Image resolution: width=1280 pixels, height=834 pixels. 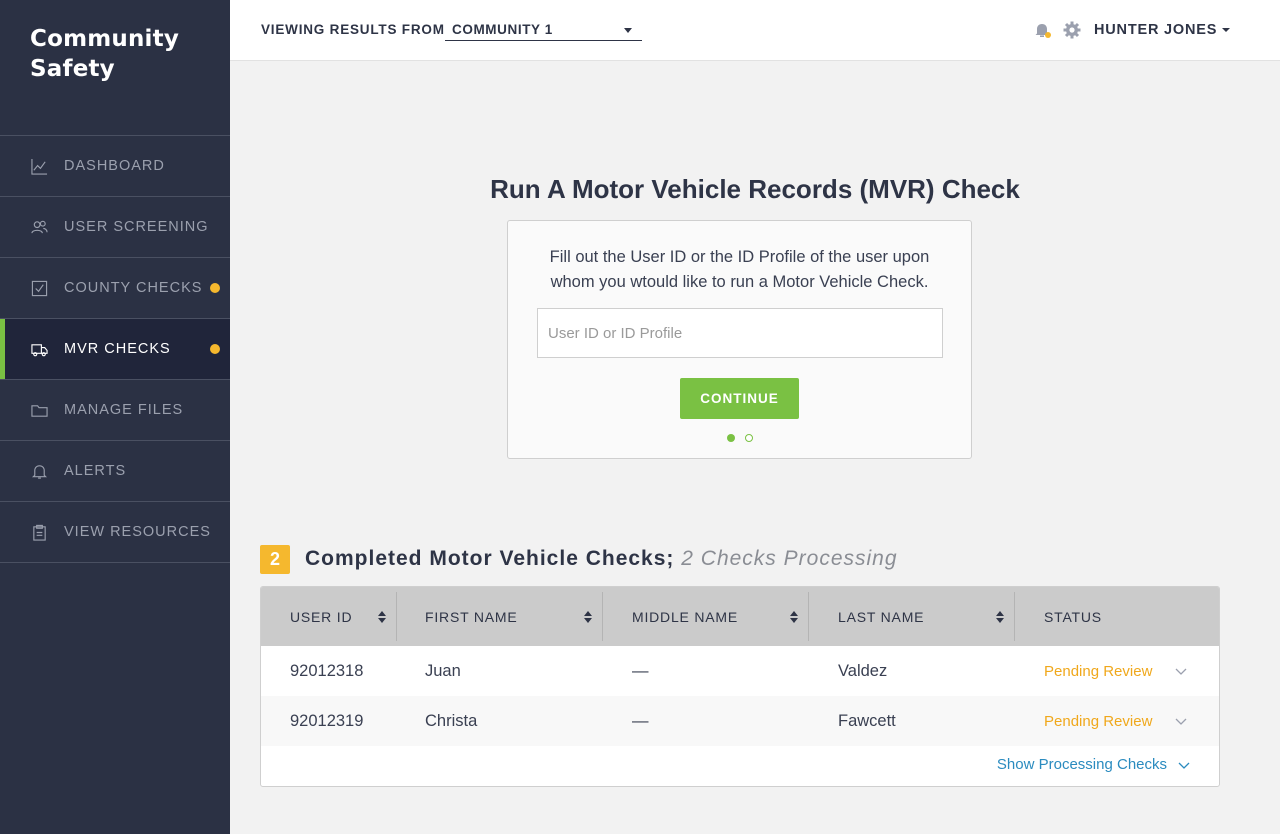 I want to click on cell-last-name: Fawcett, so click(x=867, y=720).